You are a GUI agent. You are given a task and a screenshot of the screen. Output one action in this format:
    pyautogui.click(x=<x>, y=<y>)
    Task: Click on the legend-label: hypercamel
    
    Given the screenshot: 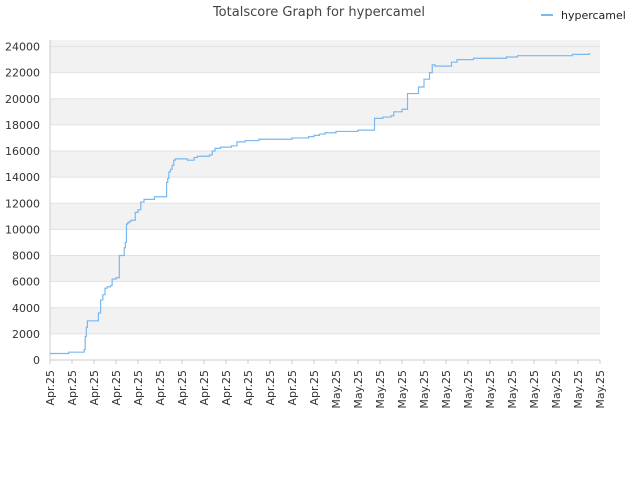 What is the action you would take?
    pyautogui.click(x=593, y=15)
    